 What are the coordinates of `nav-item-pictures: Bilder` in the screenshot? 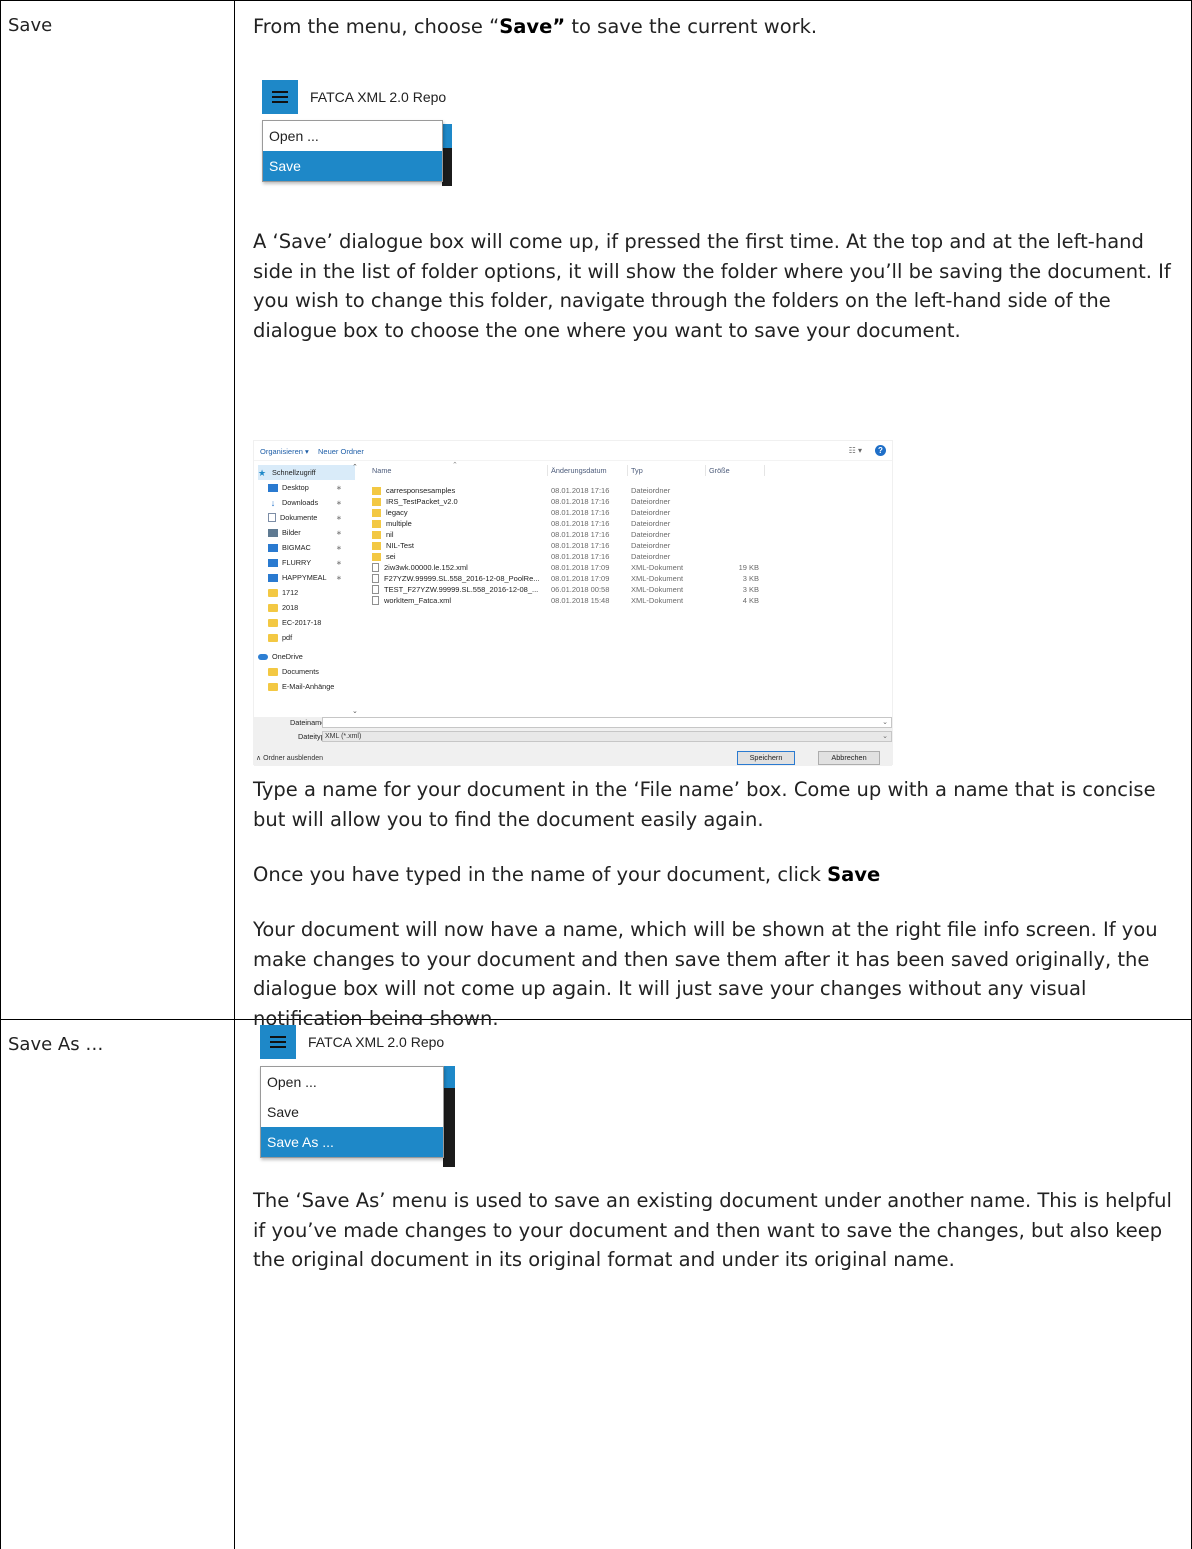 It's located at (284, 532).